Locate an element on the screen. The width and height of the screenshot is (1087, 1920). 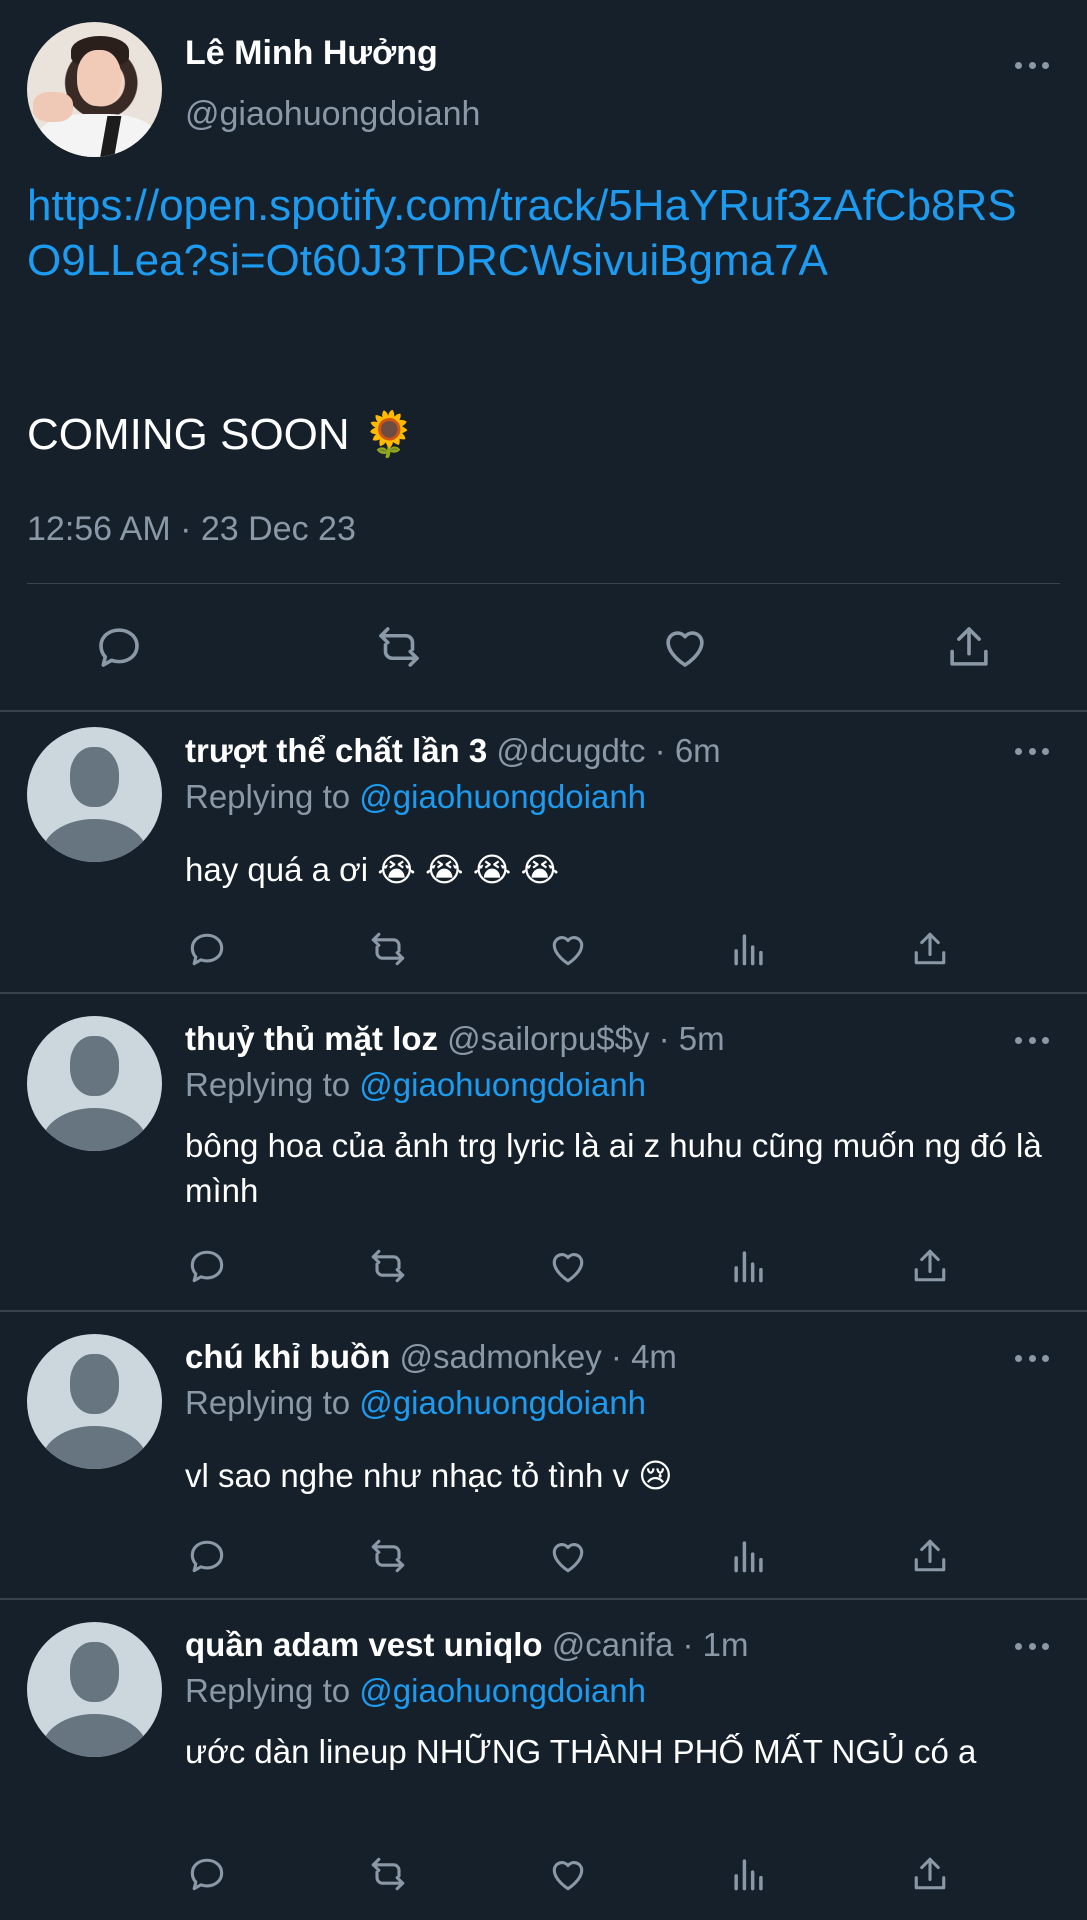
author-handle: @giaohuongdoianh is located at coordinates (332, 114).